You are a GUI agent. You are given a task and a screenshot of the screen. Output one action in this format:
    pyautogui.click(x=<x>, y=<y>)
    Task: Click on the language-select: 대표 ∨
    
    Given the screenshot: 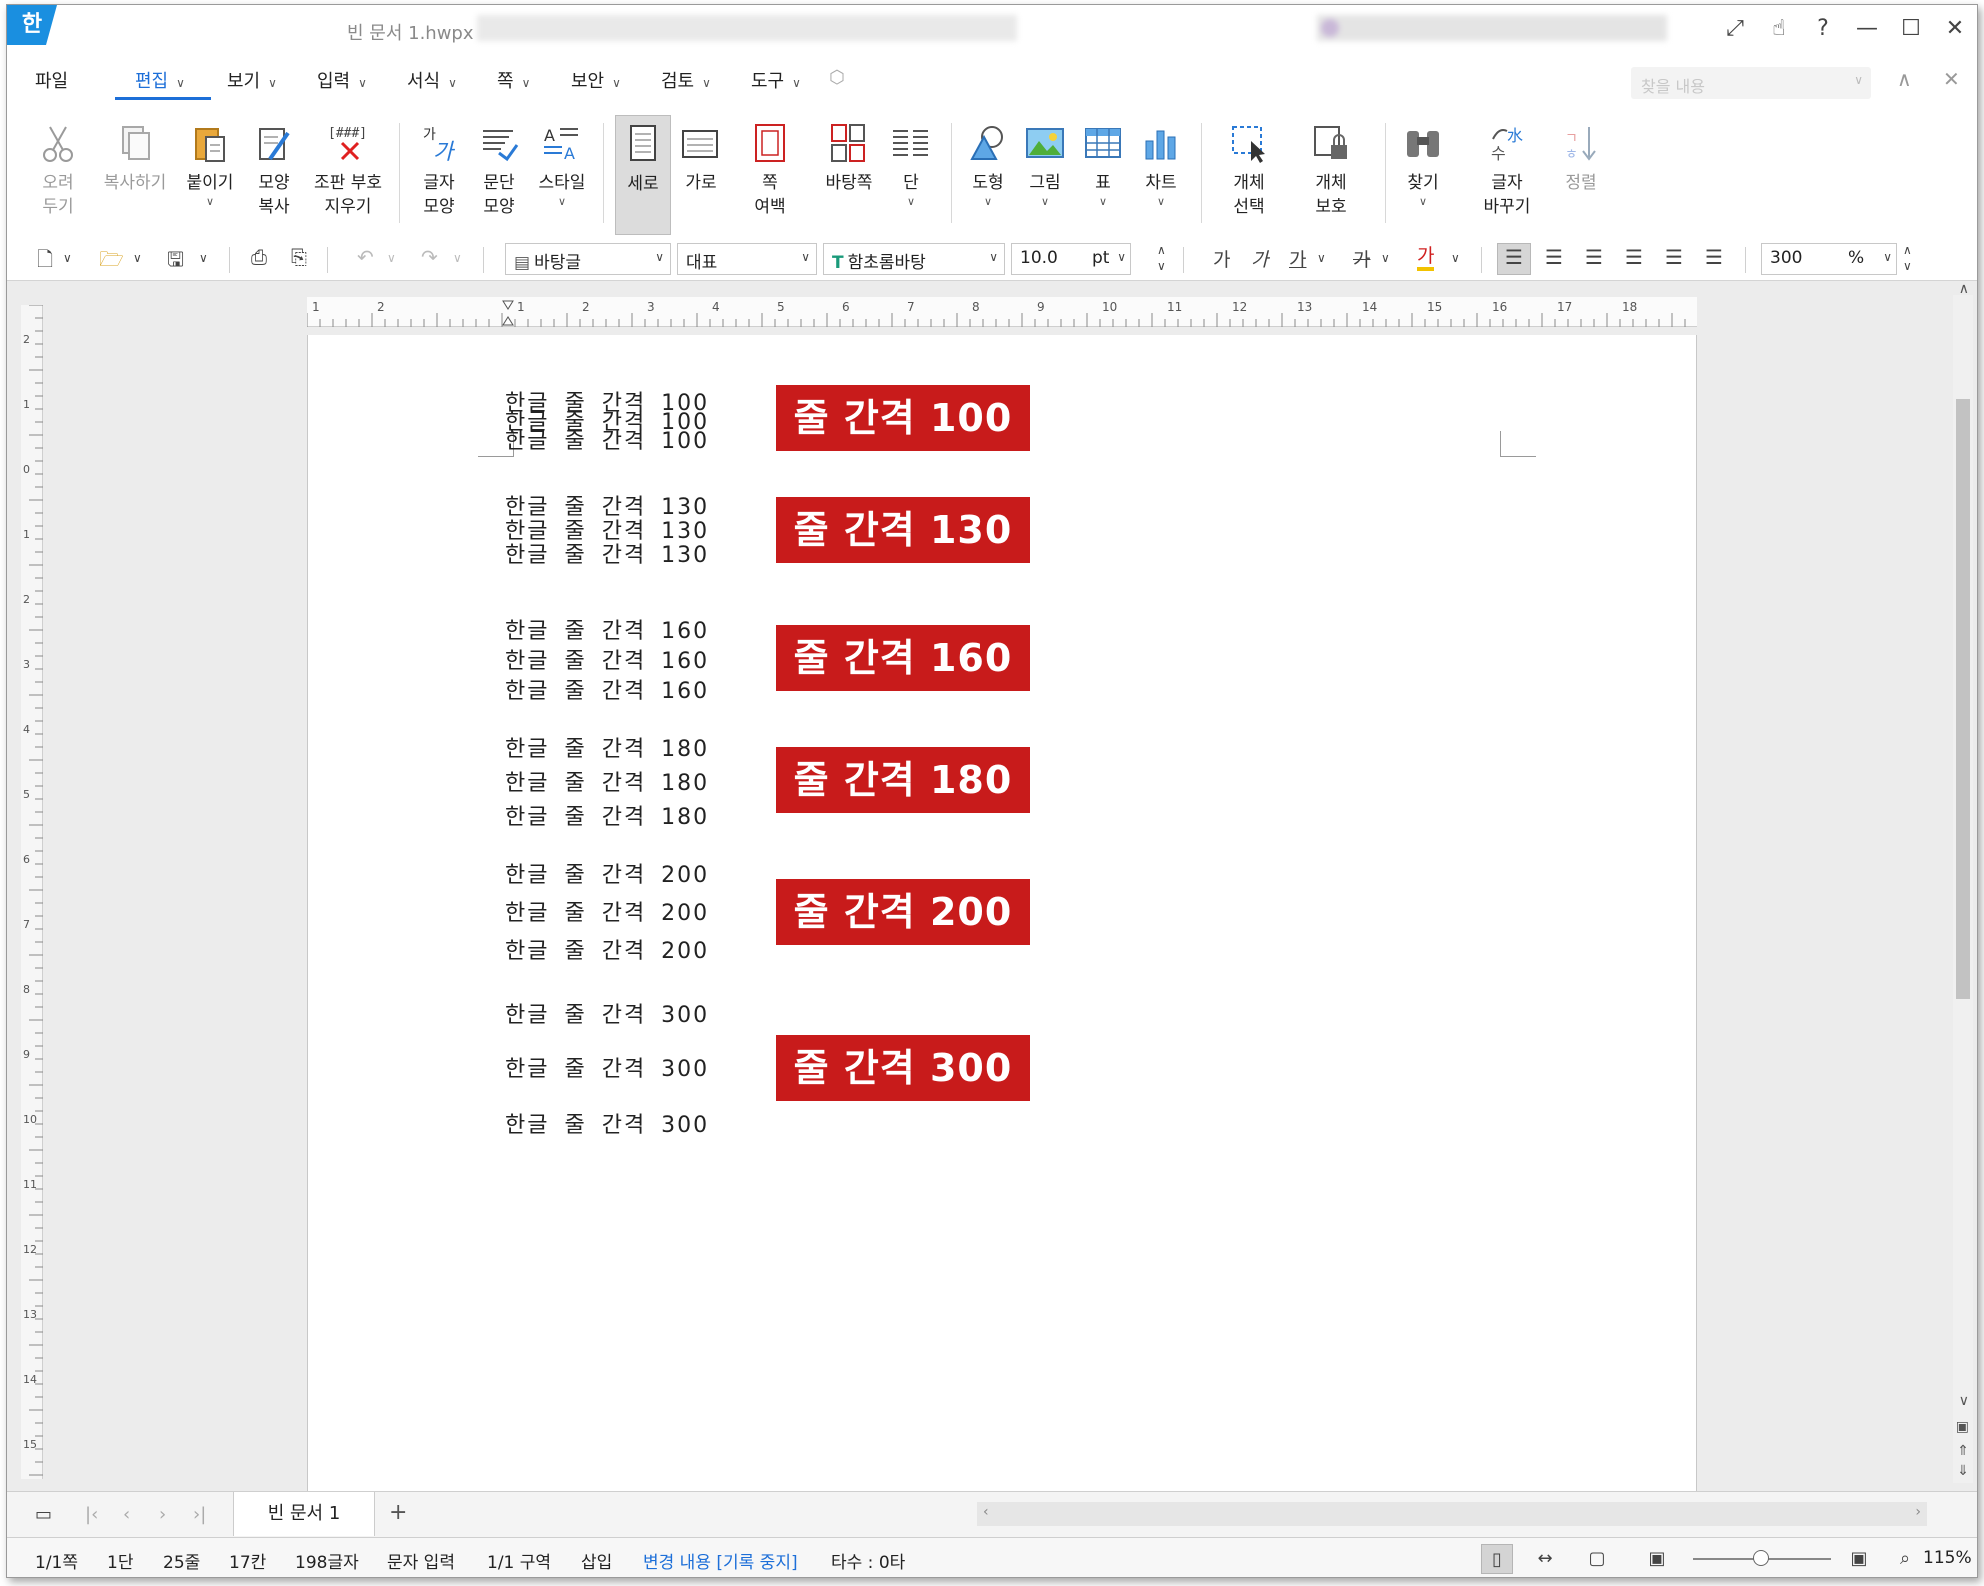 What is the action you would take?
    pyautogui.click(x=747, y=259)
    